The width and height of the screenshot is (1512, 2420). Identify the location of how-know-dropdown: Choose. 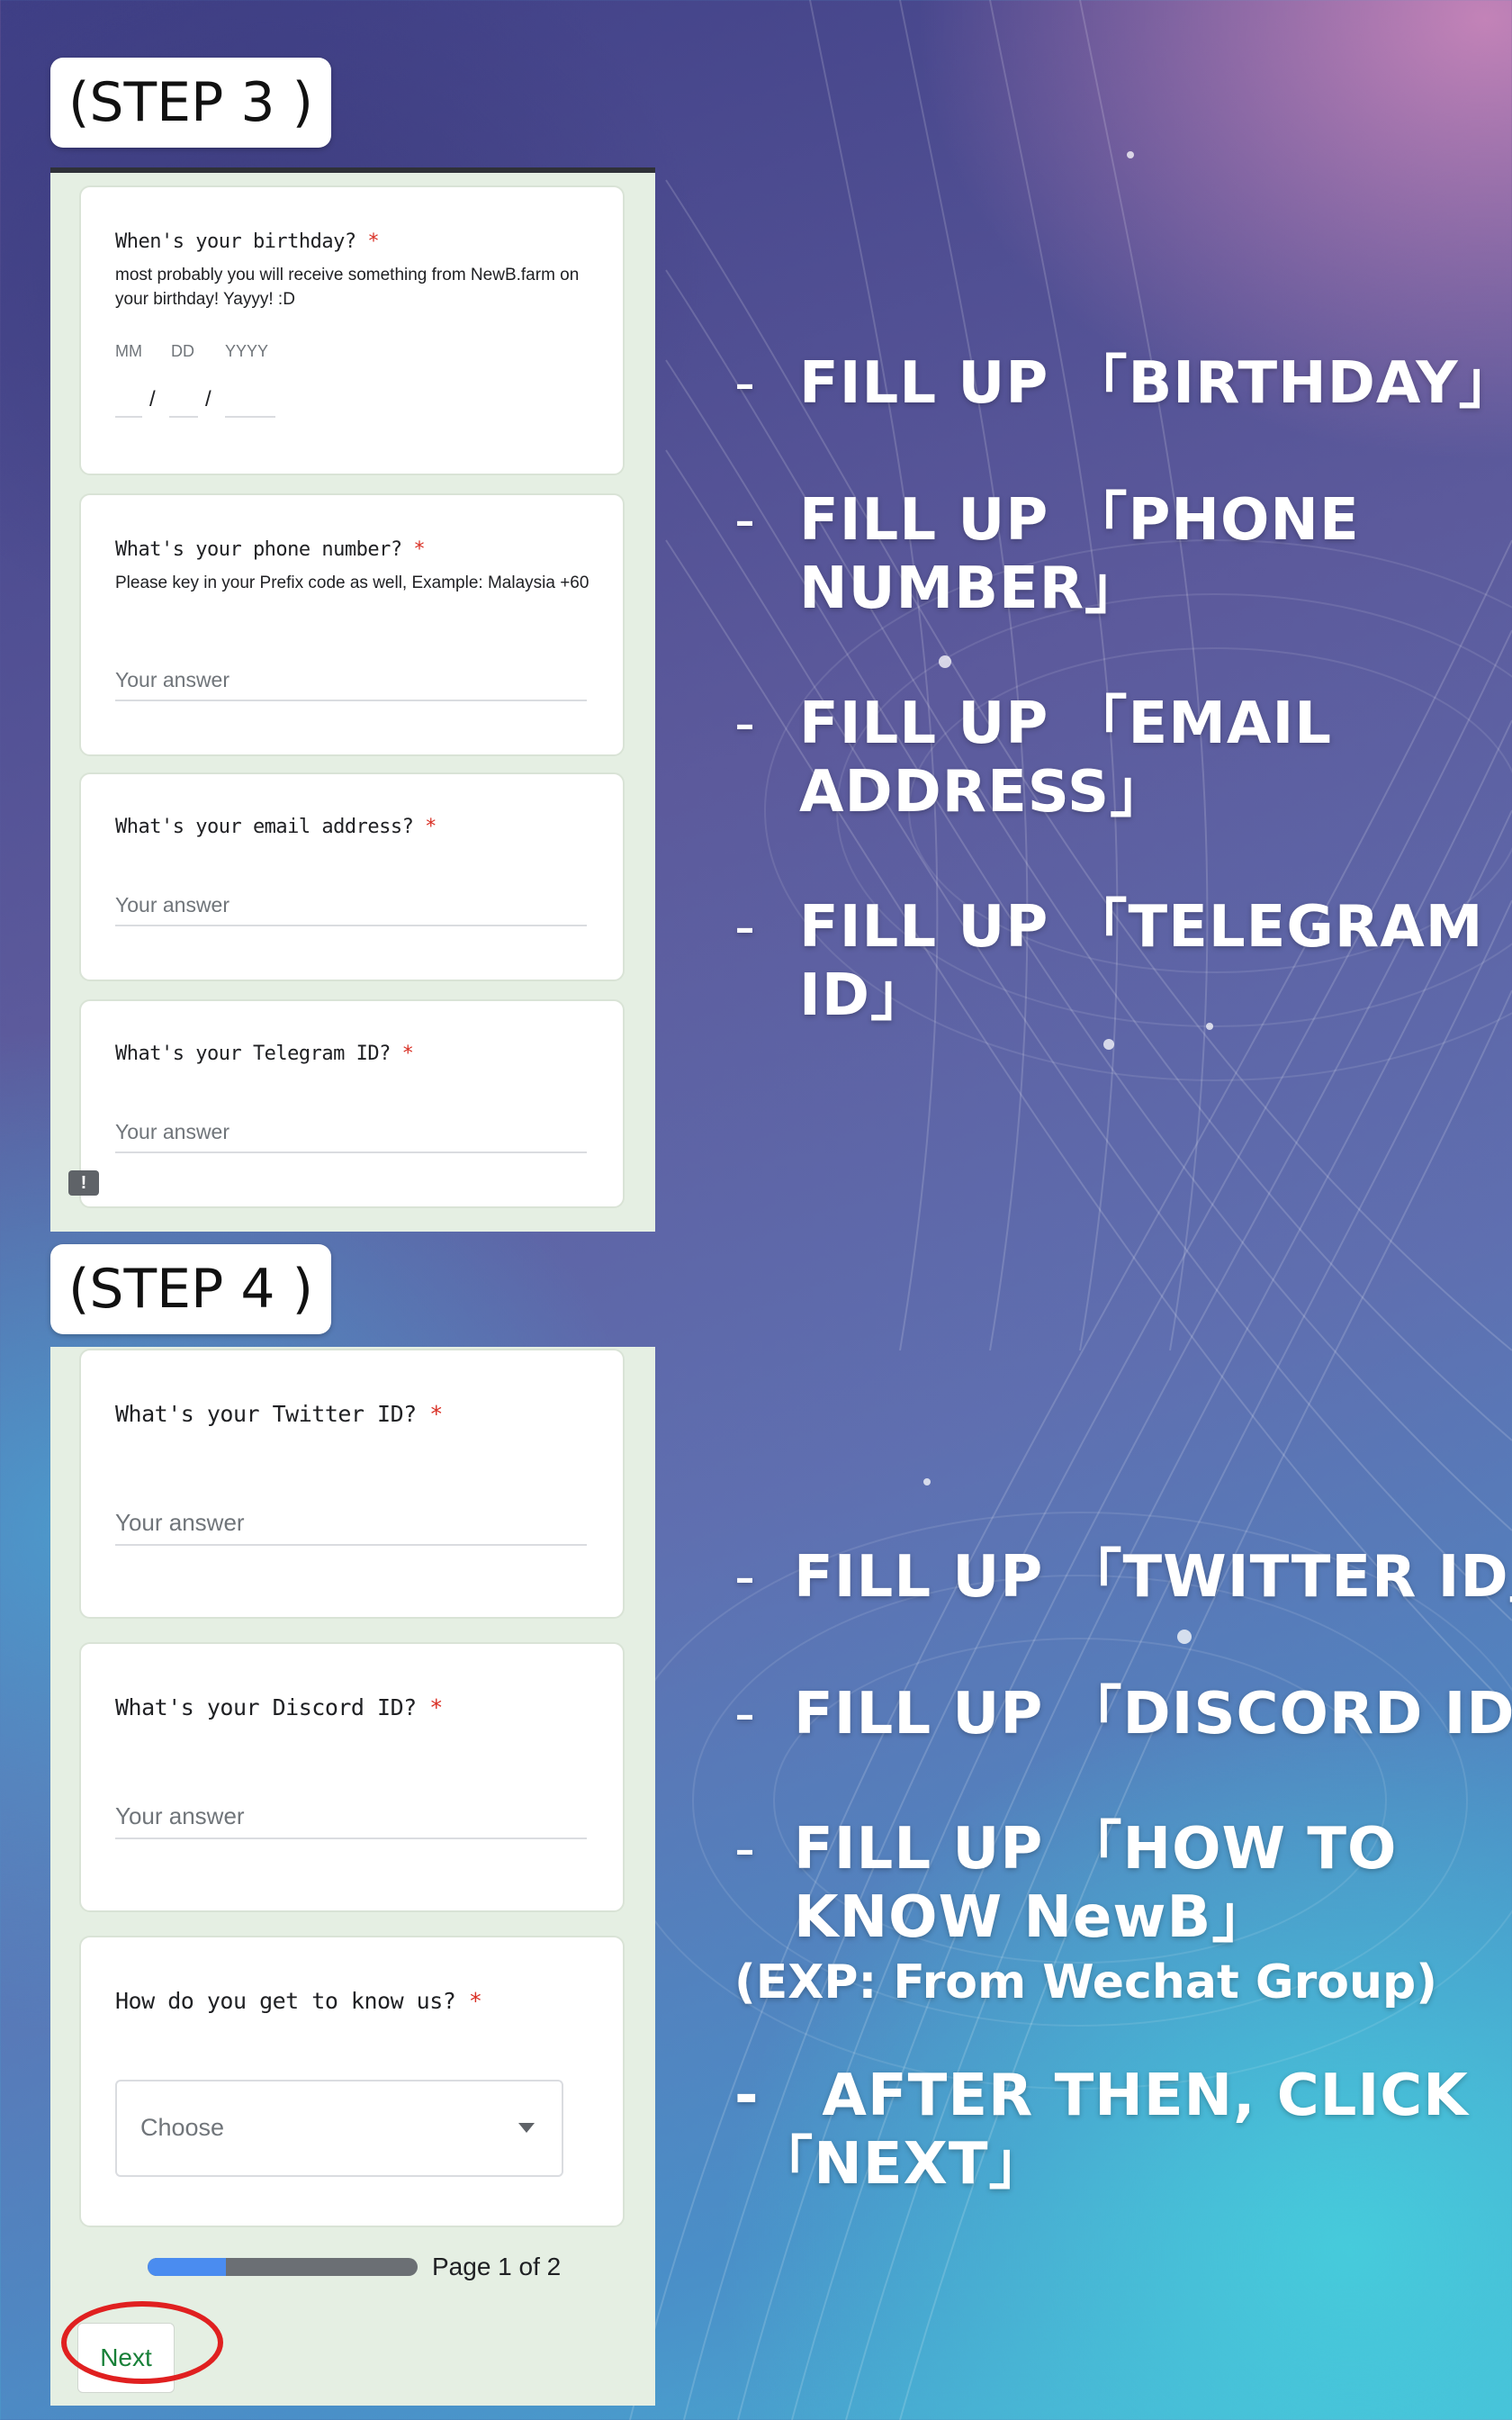
(339, 2128).